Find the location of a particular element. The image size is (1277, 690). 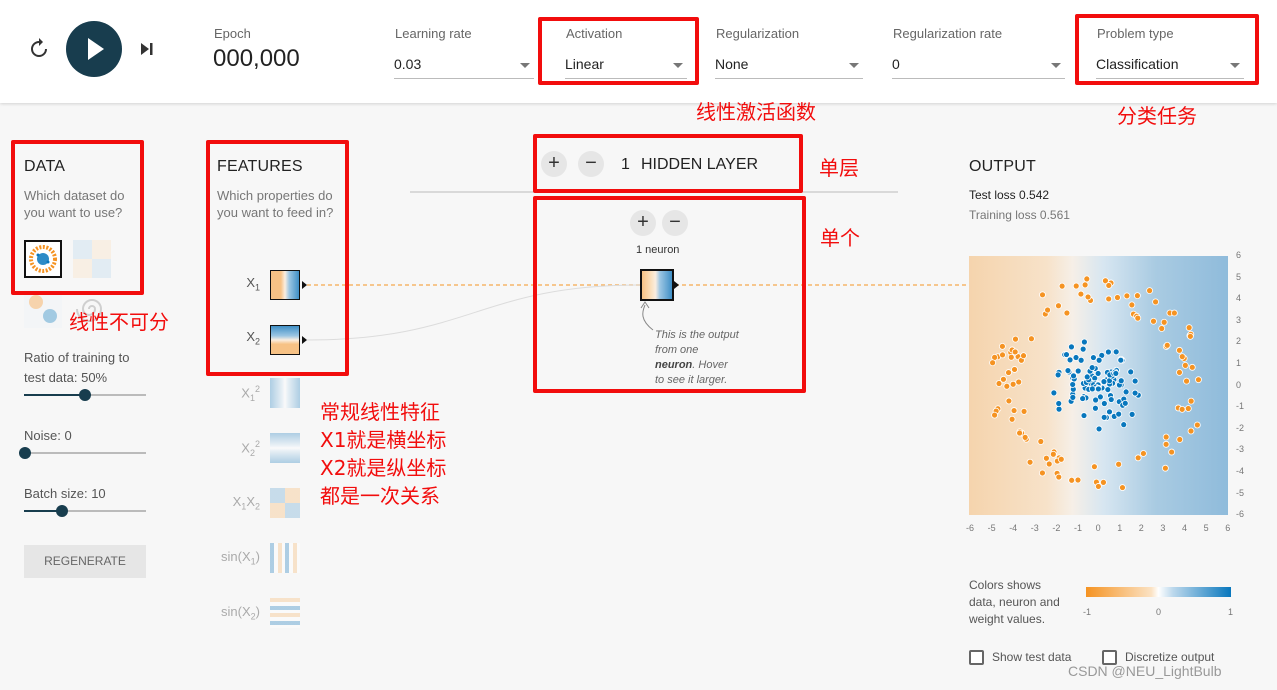

color-scale-mid: 0 is located at coordinates (1159, 612).